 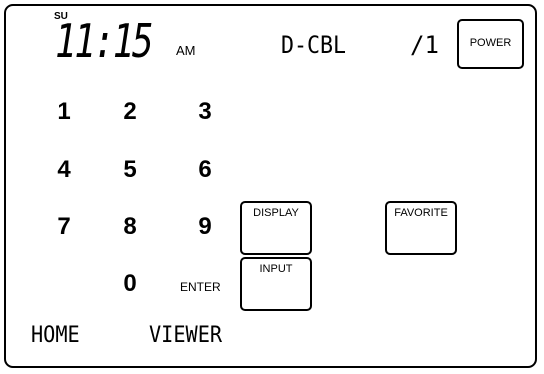 What do you see at coordinates (314, 45) in the screenshot?
I see `source-device-label: D-CBL` at bounding box center [314, 45].